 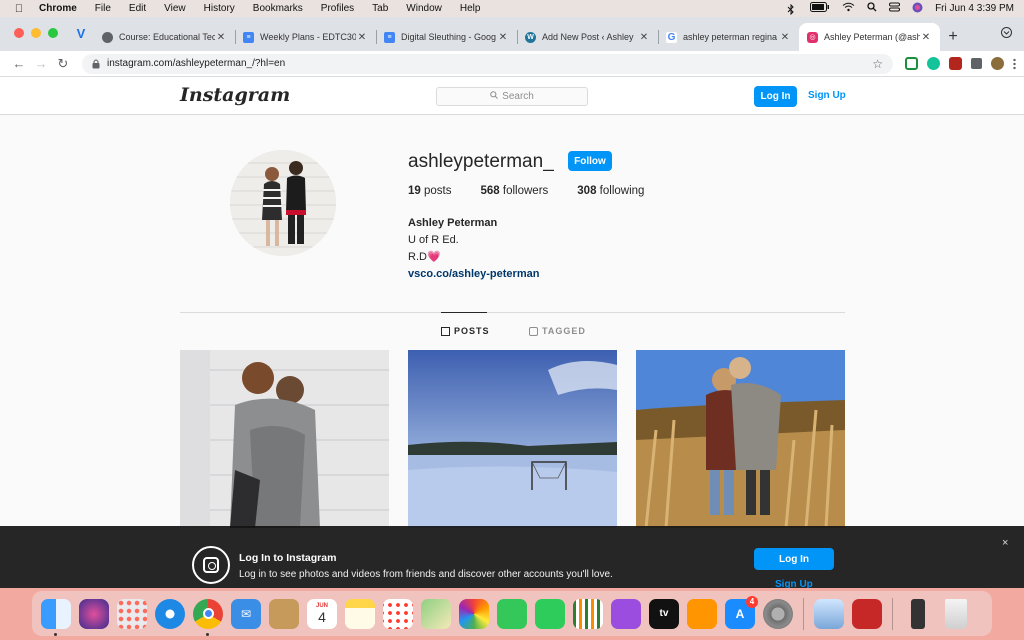 I want to click on browser-menu-icon, so click(x=1014, y=63).